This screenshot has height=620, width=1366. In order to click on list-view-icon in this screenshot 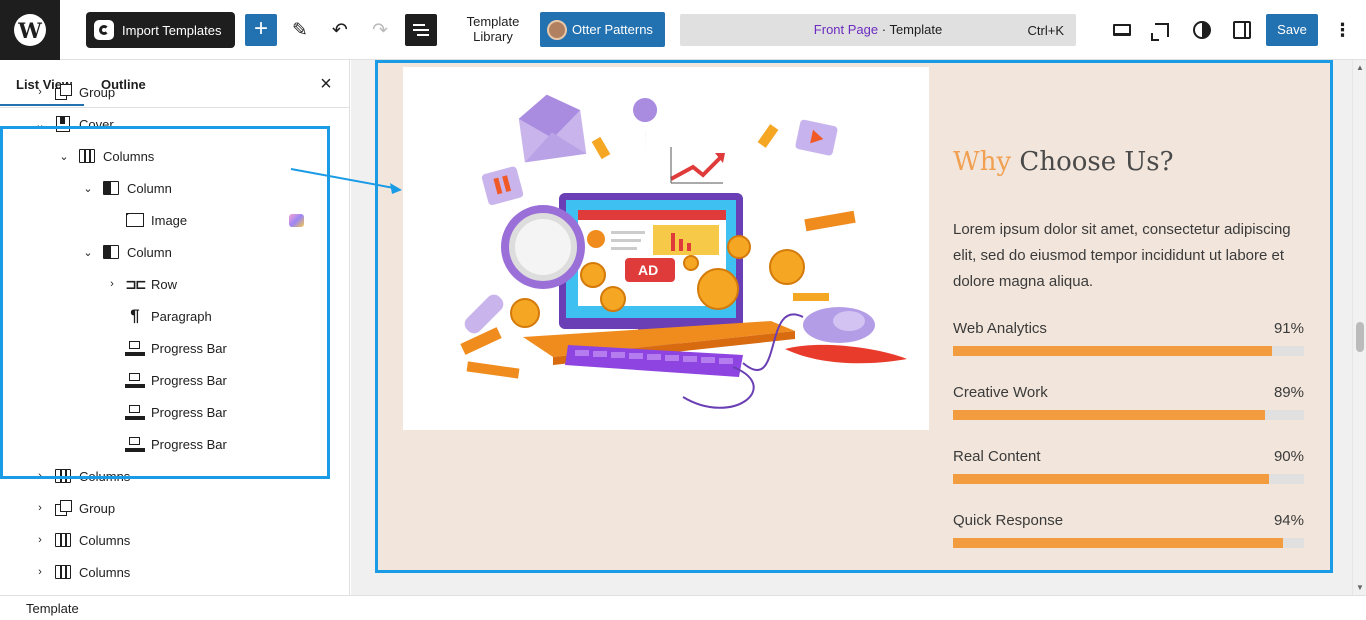, I will do `click(421, 30)`.